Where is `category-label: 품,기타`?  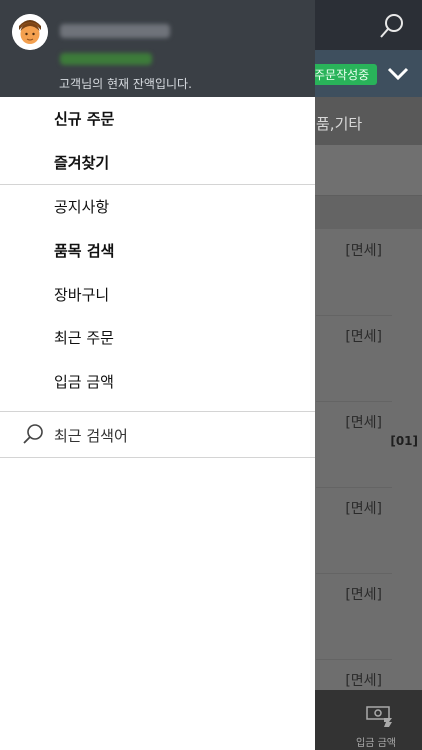 category-label: 품,기타 is located at coordinates (339, 123).